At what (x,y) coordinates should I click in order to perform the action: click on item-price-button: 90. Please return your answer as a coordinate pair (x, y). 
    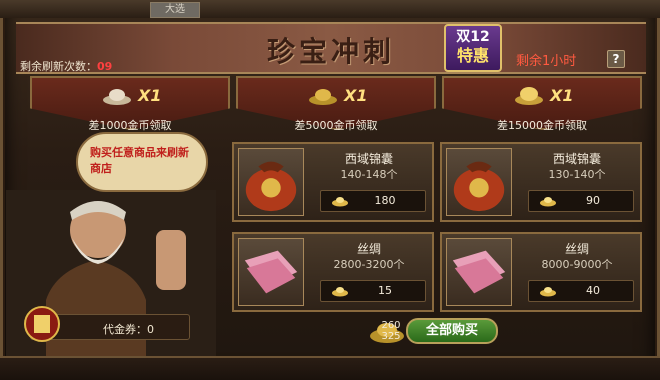
    Looking at the image, I should click on (581, 201).